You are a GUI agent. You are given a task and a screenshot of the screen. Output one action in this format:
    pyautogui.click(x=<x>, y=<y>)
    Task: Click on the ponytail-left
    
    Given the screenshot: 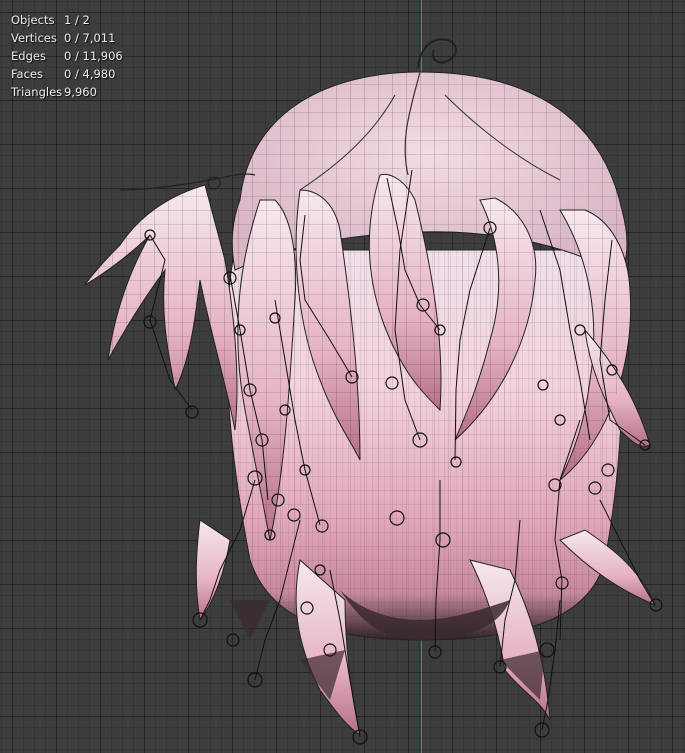 What is the action you would take?
    pyautogui.click(x=170, y=302)
    